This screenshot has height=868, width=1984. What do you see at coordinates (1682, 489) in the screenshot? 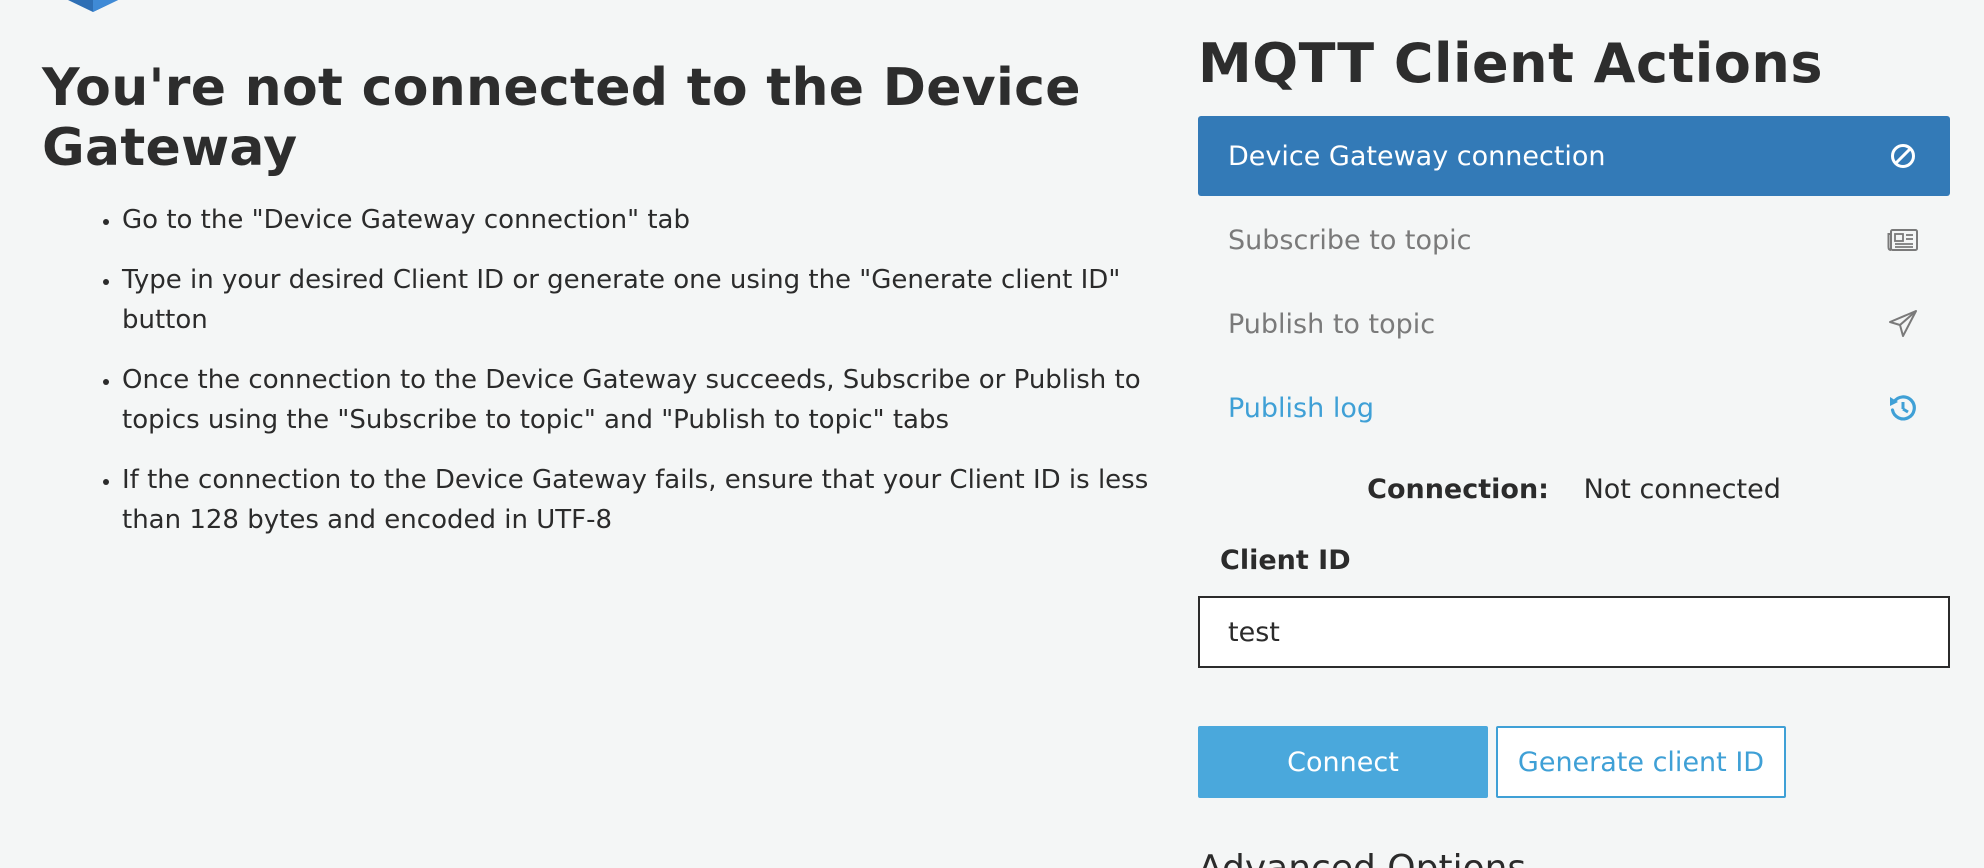
I see `connection-status: Not connected` at bounding box center [1682, 489].